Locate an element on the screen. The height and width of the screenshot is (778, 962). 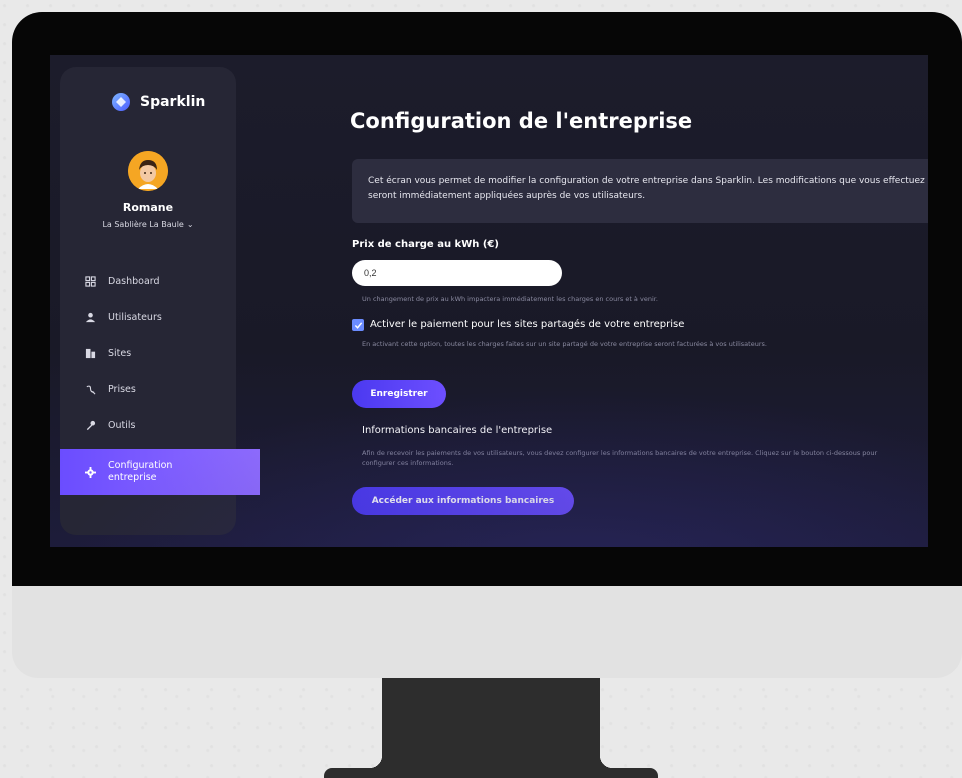
sidebar-item-label: Dashboard is located at coordinates (134, 281).